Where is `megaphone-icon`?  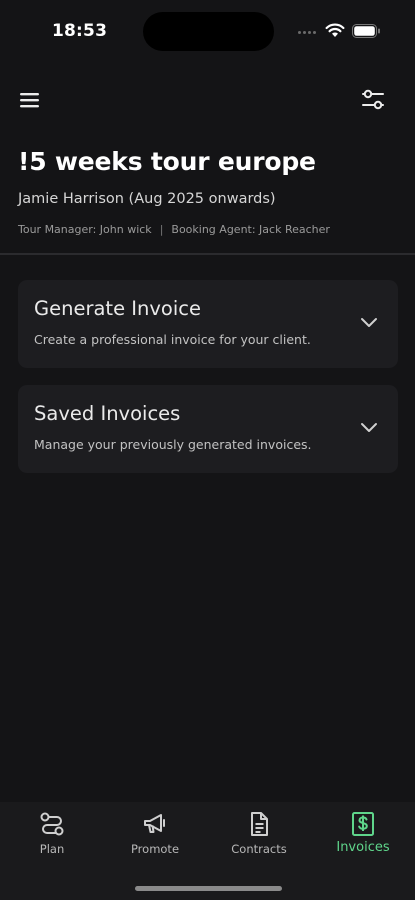 megaphone-icon is located at coordinates (154, 823).